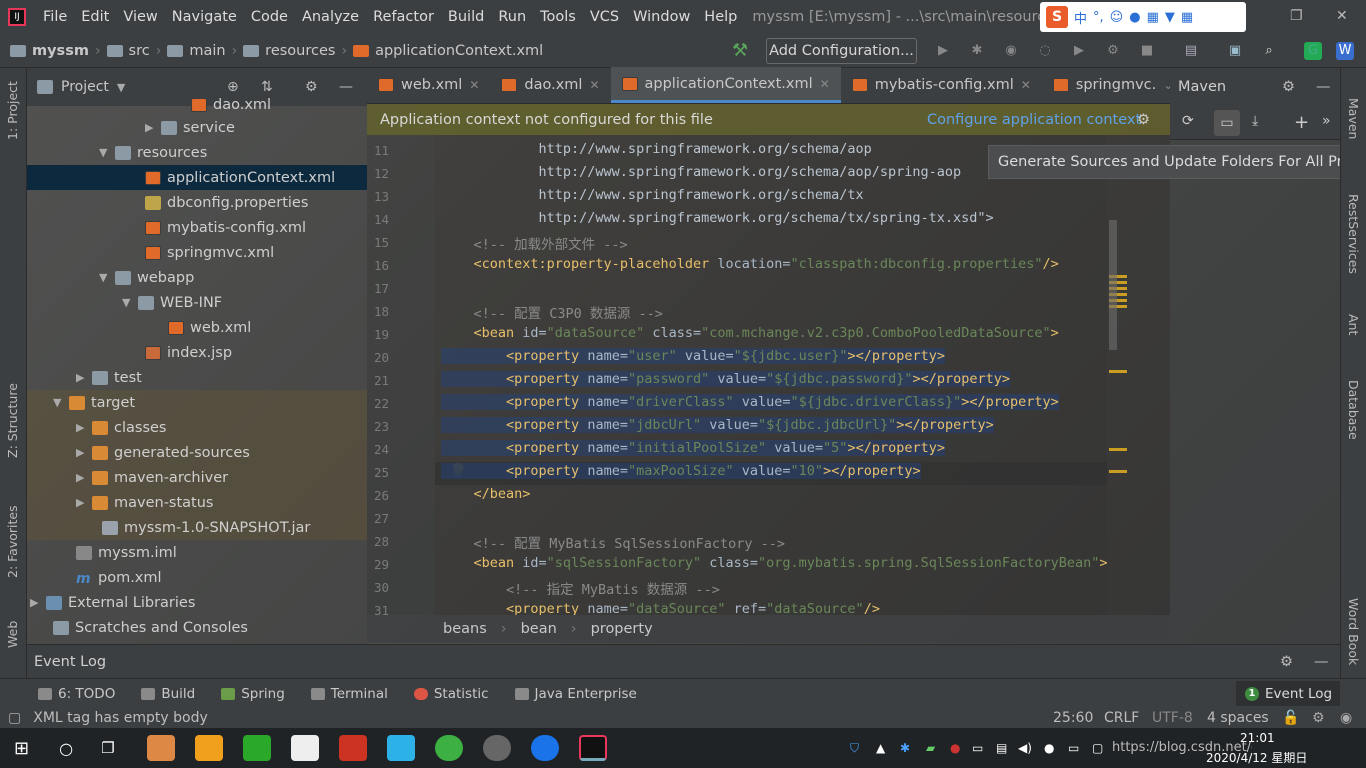  Describe the element at coordinates (1001, 748) in the screenshot. I see `network-icon: ▤` at that location.